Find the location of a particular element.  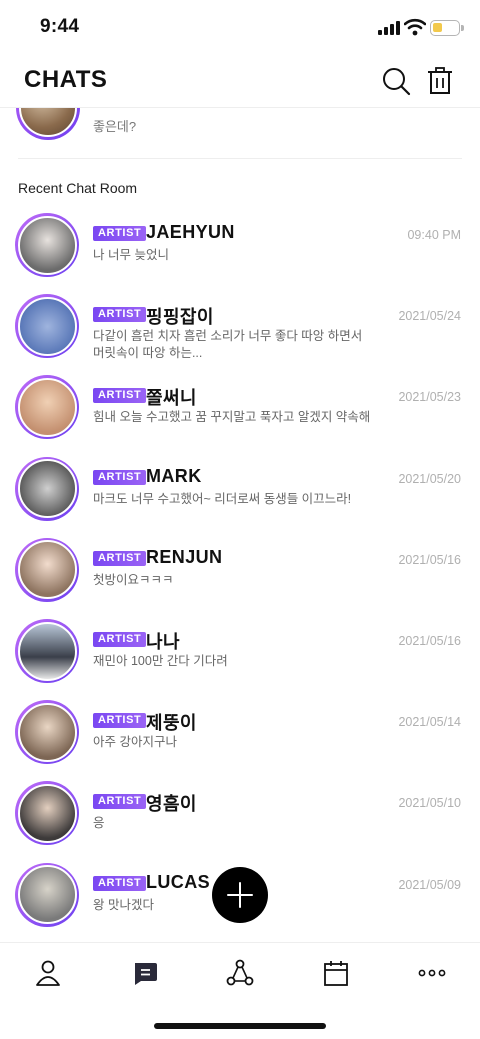

chat-name: JAEHYUN is located at coordinates (190, 232).